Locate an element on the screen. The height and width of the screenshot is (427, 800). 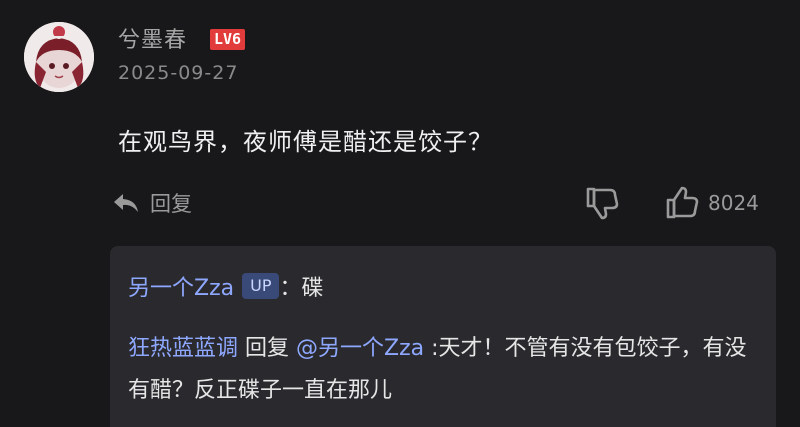
user-avatar is located at coordinates (59, 57).